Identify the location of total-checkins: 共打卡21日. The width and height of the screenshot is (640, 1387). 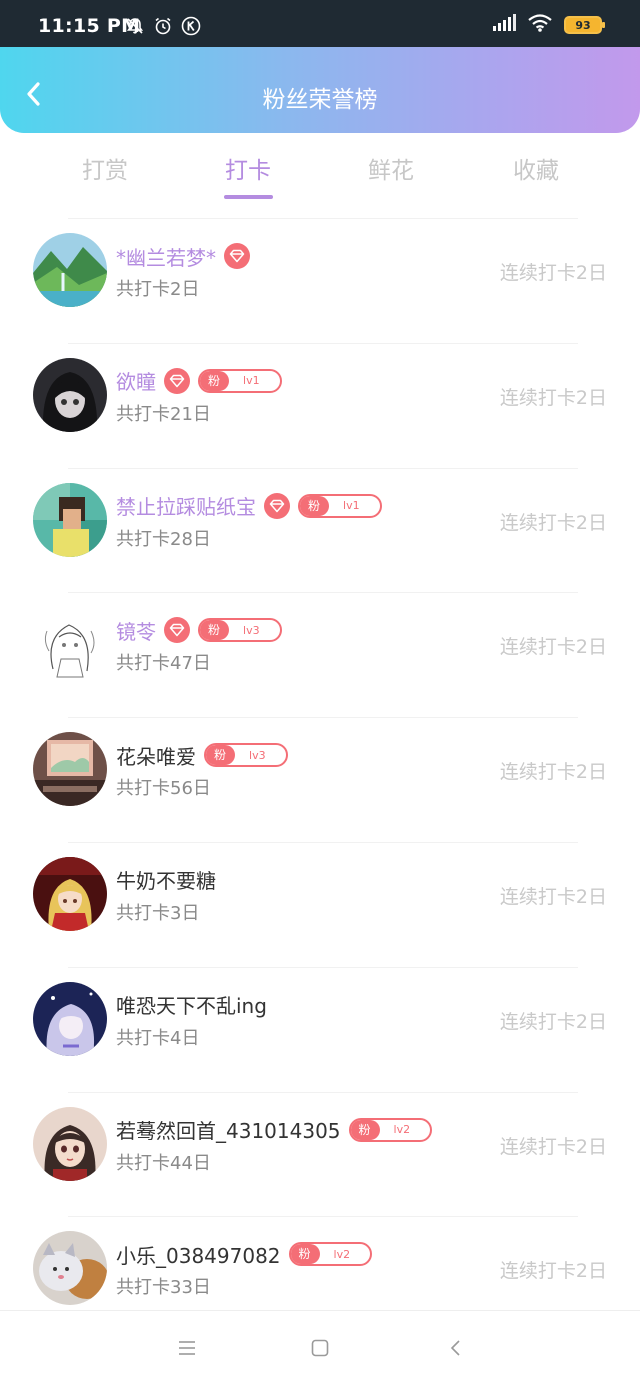
(163, 414).